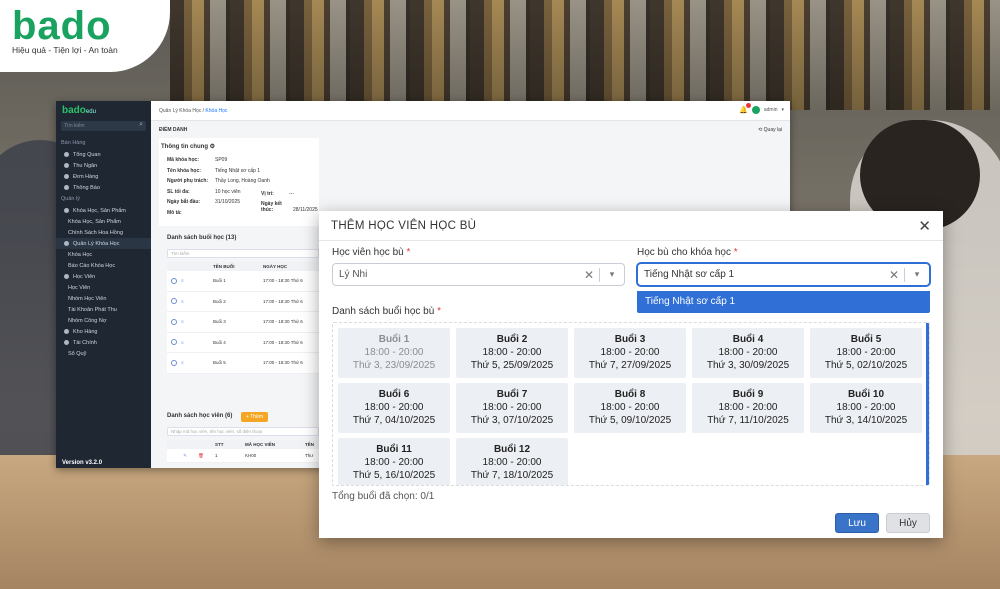 The width and height of the screenshot is (1000, 589). Describe the element at coordinates (748, 408) in the screenshot. I see `session-card: Buổi 9 18:00 - 20:00 Thứ 7, 11/10/2025` at that location.